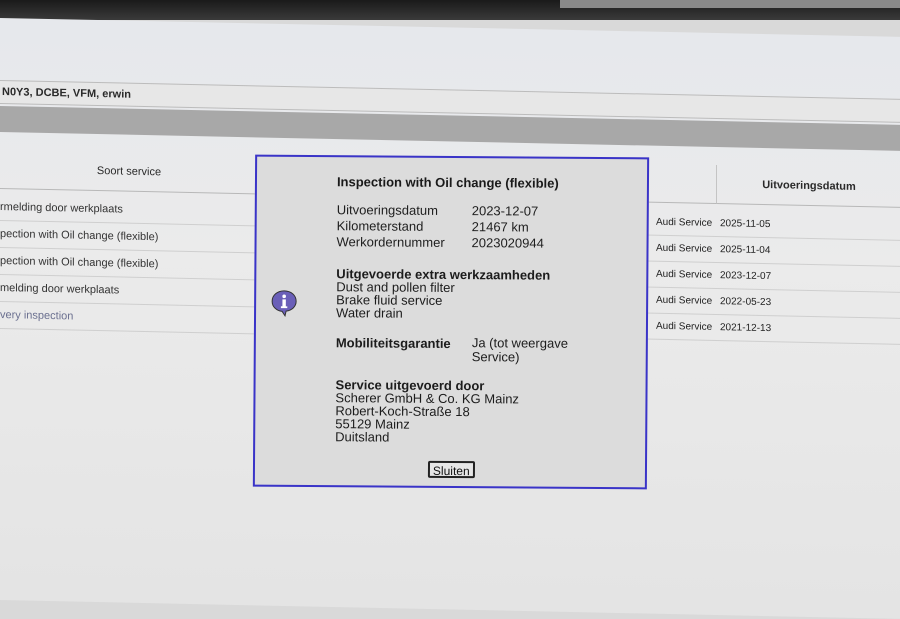 The width and height of the screenshot is (900, 619). I want to click on dialog-title: Inspection with Oil change (flexible), so click(447, 182).